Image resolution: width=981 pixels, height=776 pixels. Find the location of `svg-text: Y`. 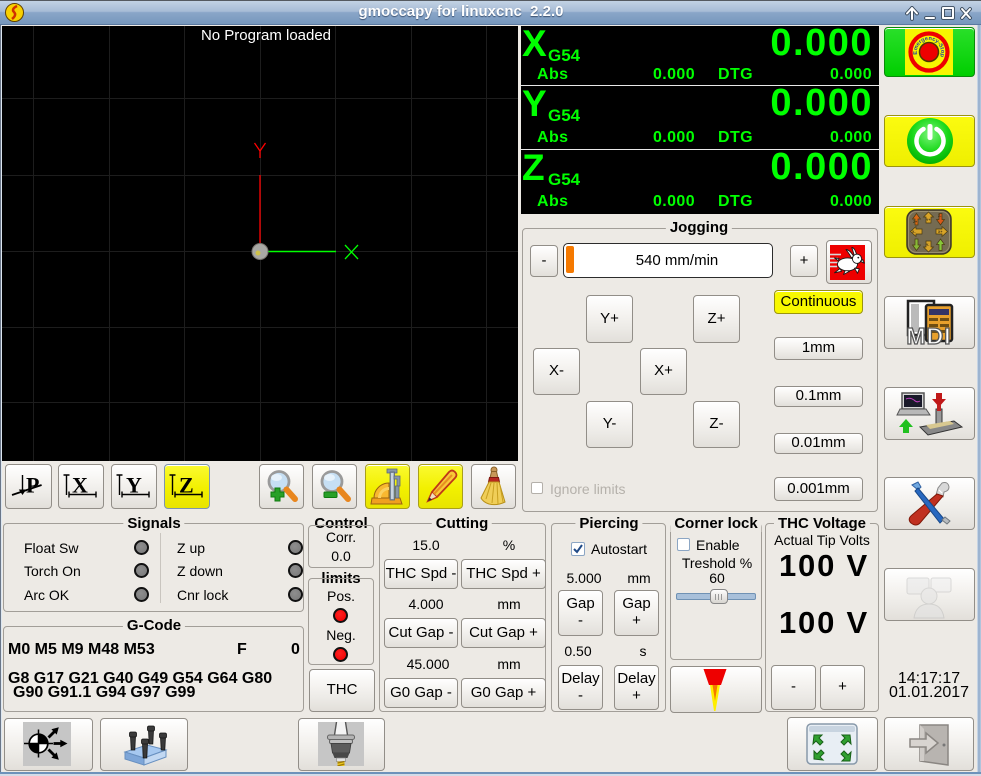

svg-text: Y is located at coordinates (134, 485).